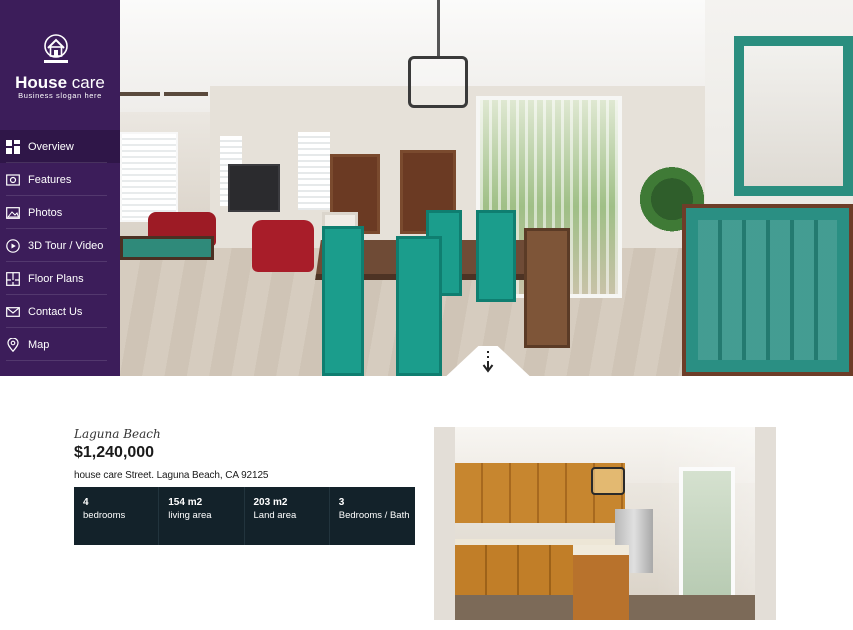 The width and height of the screenshot is (853, 630). I want to click on envelope-icon, so click(12, 311).